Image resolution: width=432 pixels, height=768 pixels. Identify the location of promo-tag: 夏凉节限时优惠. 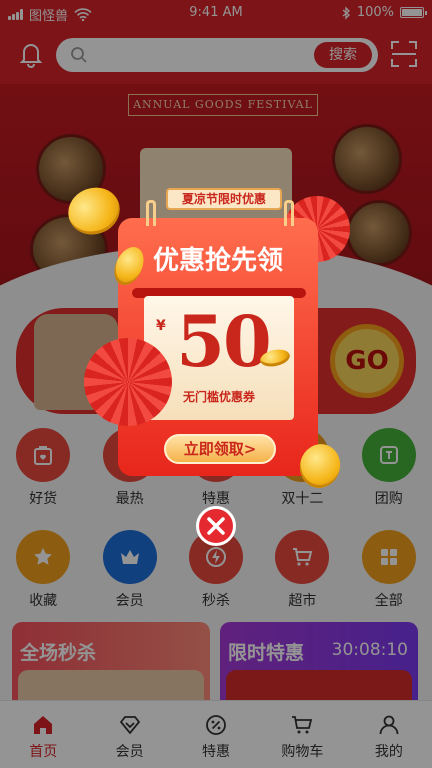
(224, 199).